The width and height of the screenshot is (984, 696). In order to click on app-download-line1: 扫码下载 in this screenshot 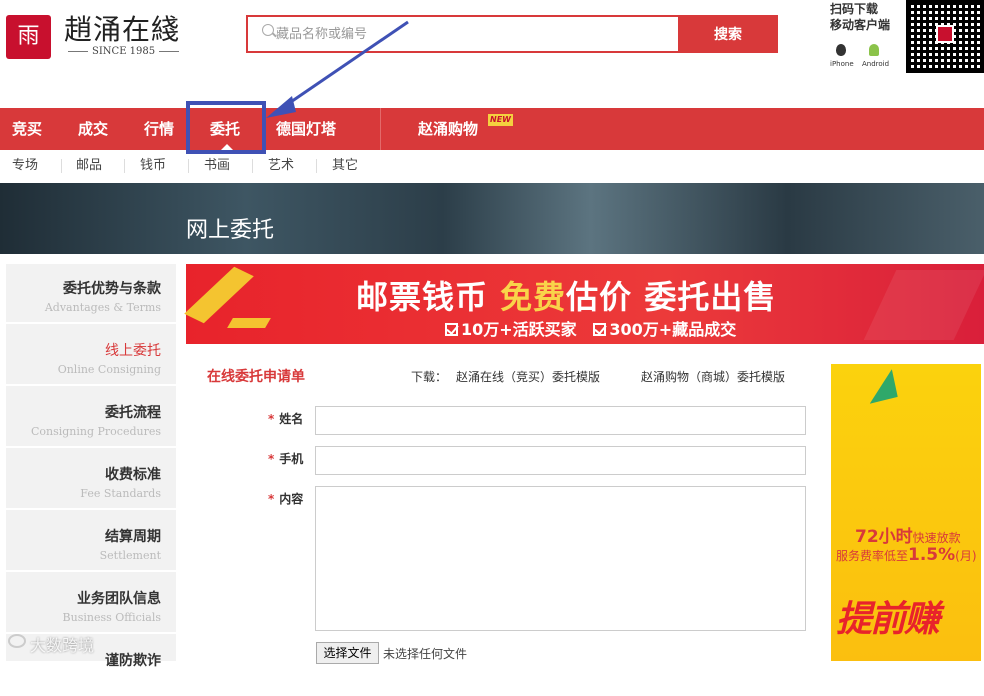, I will do `click(854, 9)`.